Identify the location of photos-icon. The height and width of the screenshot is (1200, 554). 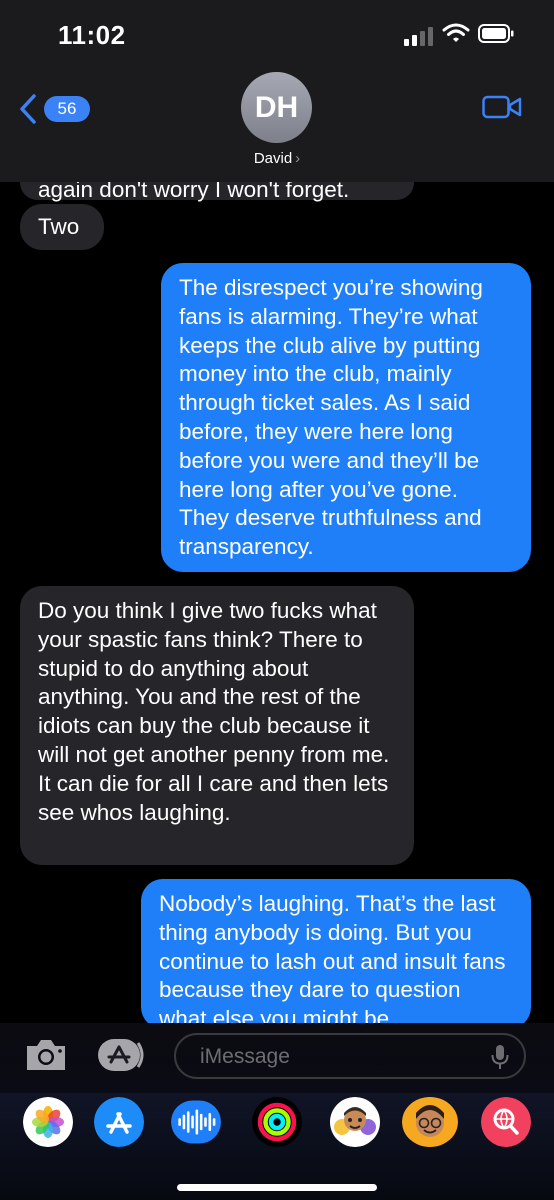
(48, 1122).